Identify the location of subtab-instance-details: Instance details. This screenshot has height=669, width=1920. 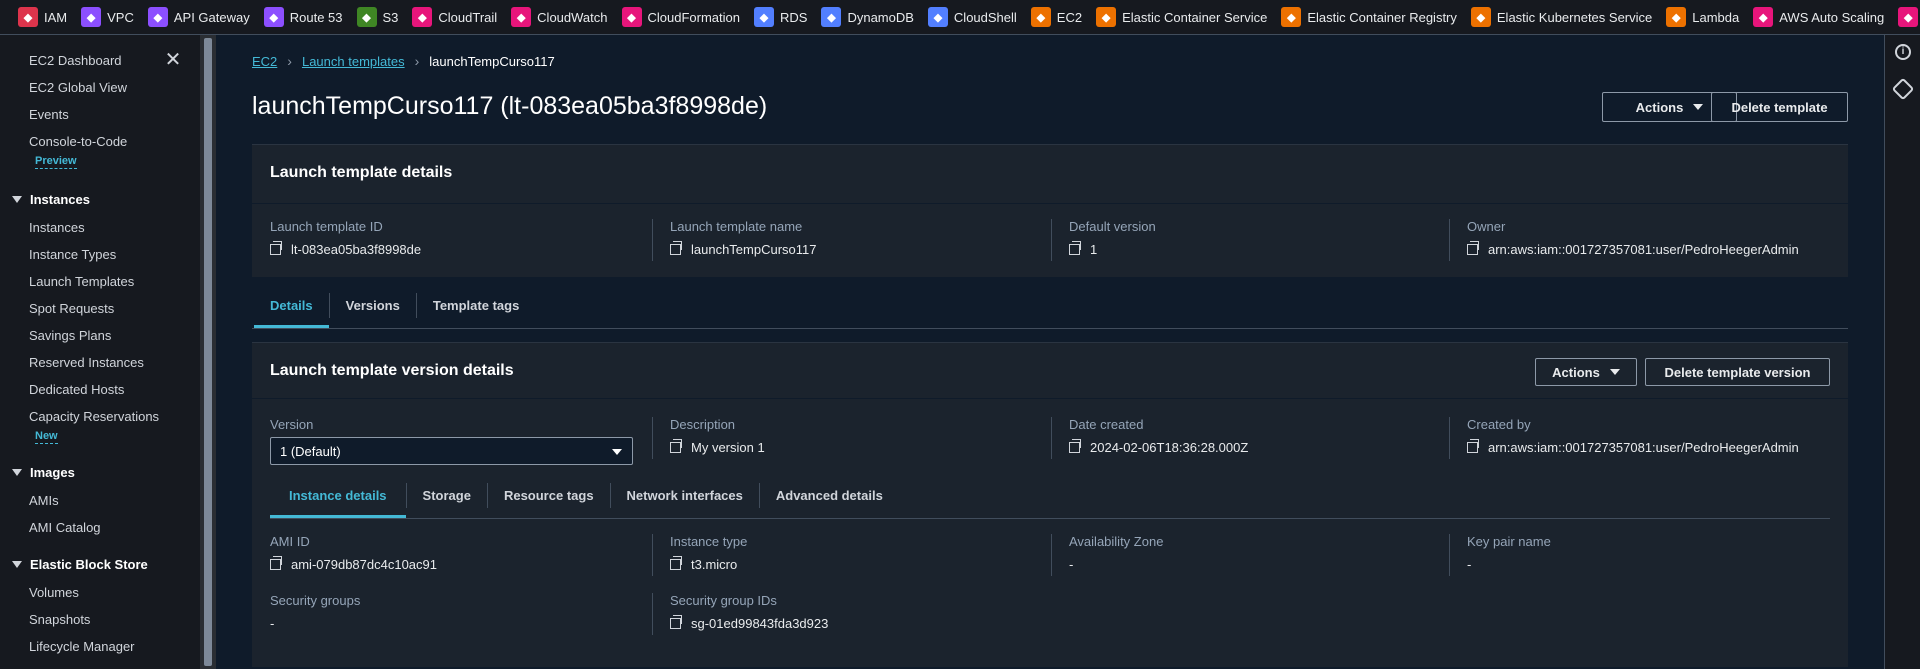
(338, 495).